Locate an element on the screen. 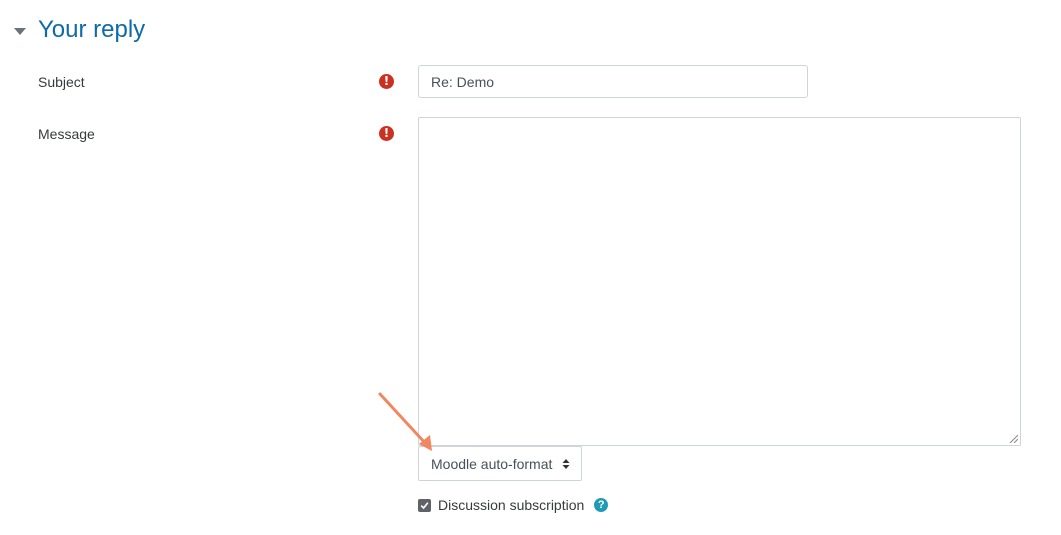  checkmark-icon is located at coordinates (424, 505).